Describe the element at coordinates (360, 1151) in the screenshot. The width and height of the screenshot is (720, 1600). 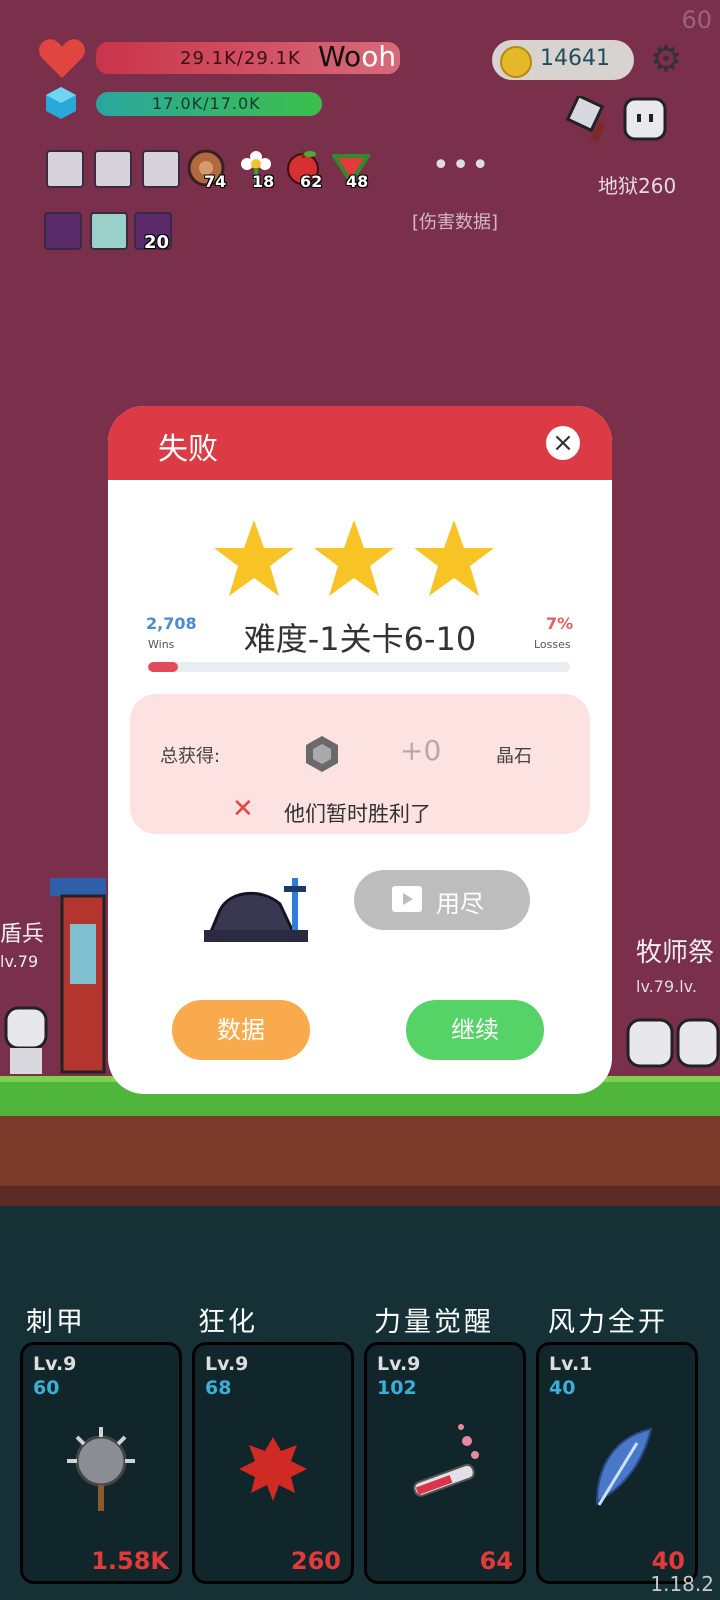
I see `dirt-ground` at that location.